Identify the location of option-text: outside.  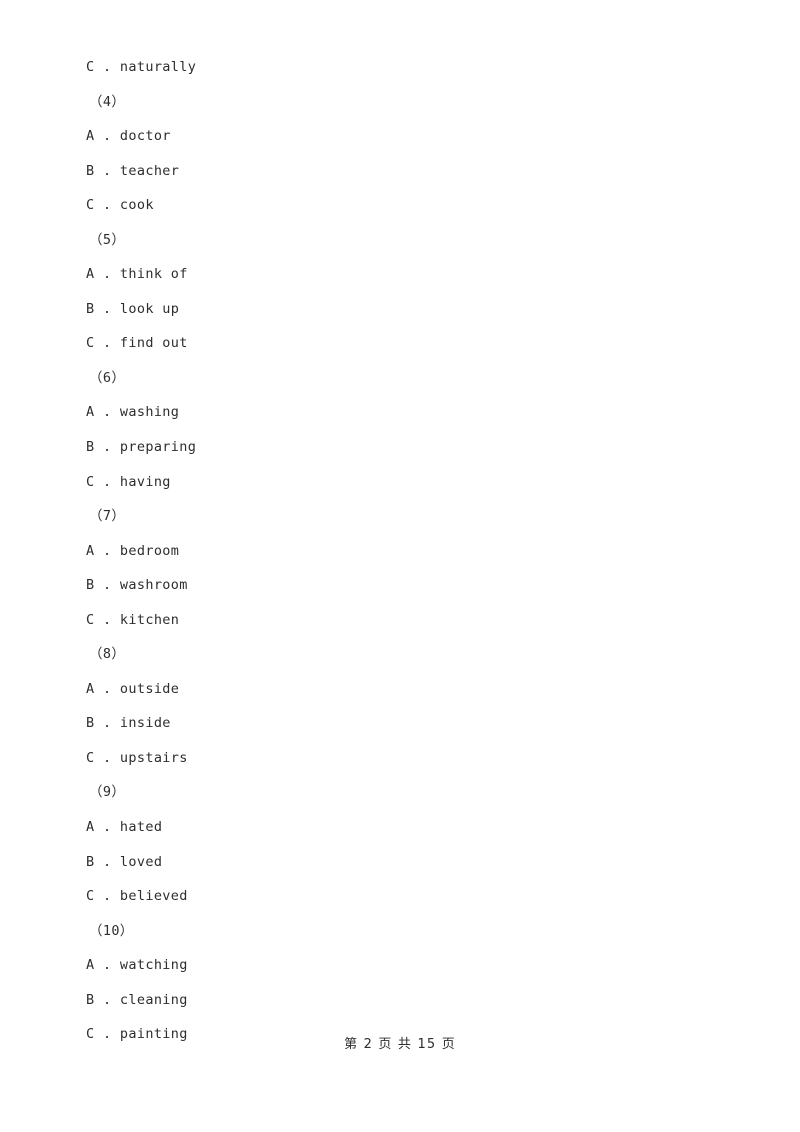
(149, 688).